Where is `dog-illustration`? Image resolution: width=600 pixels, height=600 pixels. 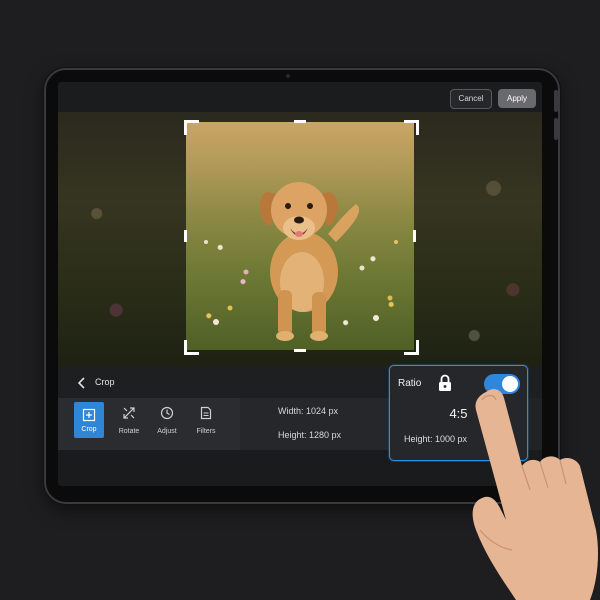
dog-illustration is located at coordinates (301, 261).